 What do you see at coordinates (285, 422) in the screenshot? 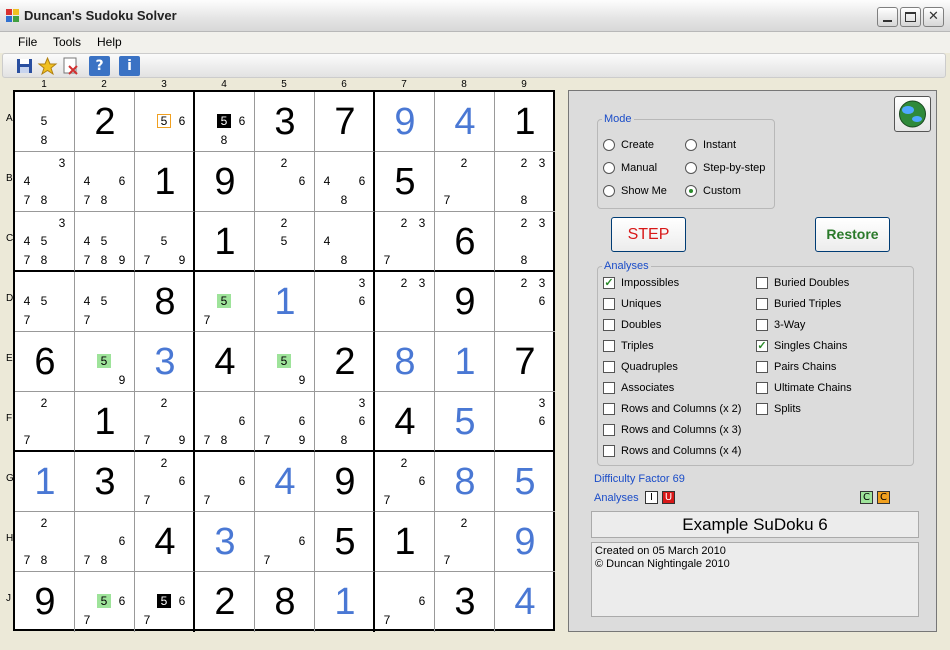
I see `cell-F5: 6 7 9` at bounding box center [285, 422].